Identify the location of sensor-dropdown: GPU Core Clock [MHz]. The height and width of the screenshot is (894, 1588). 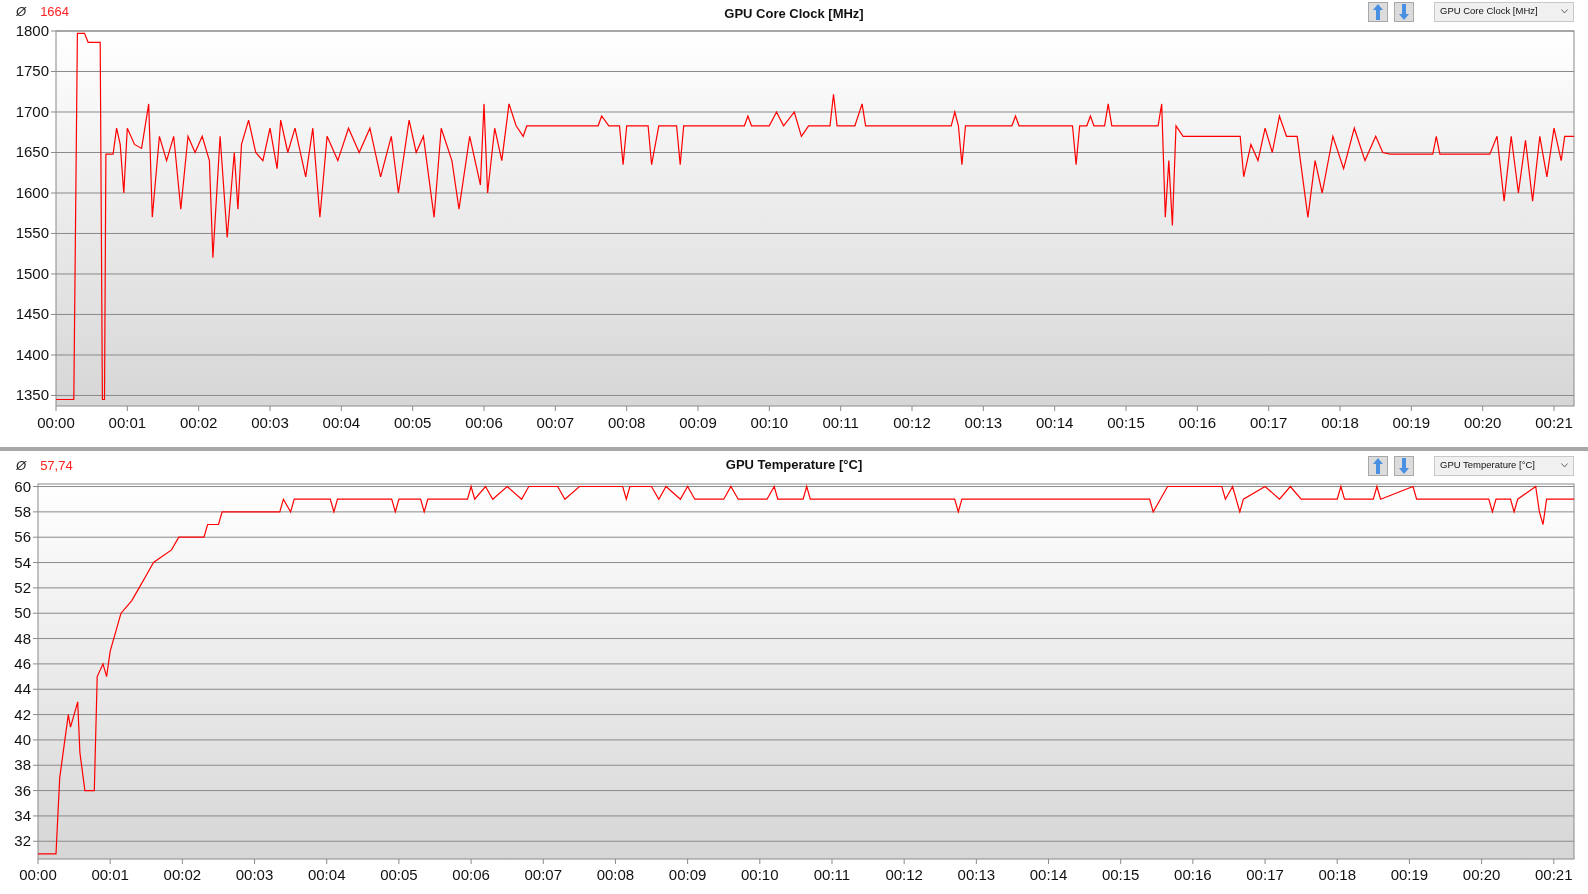
(1504, 11).